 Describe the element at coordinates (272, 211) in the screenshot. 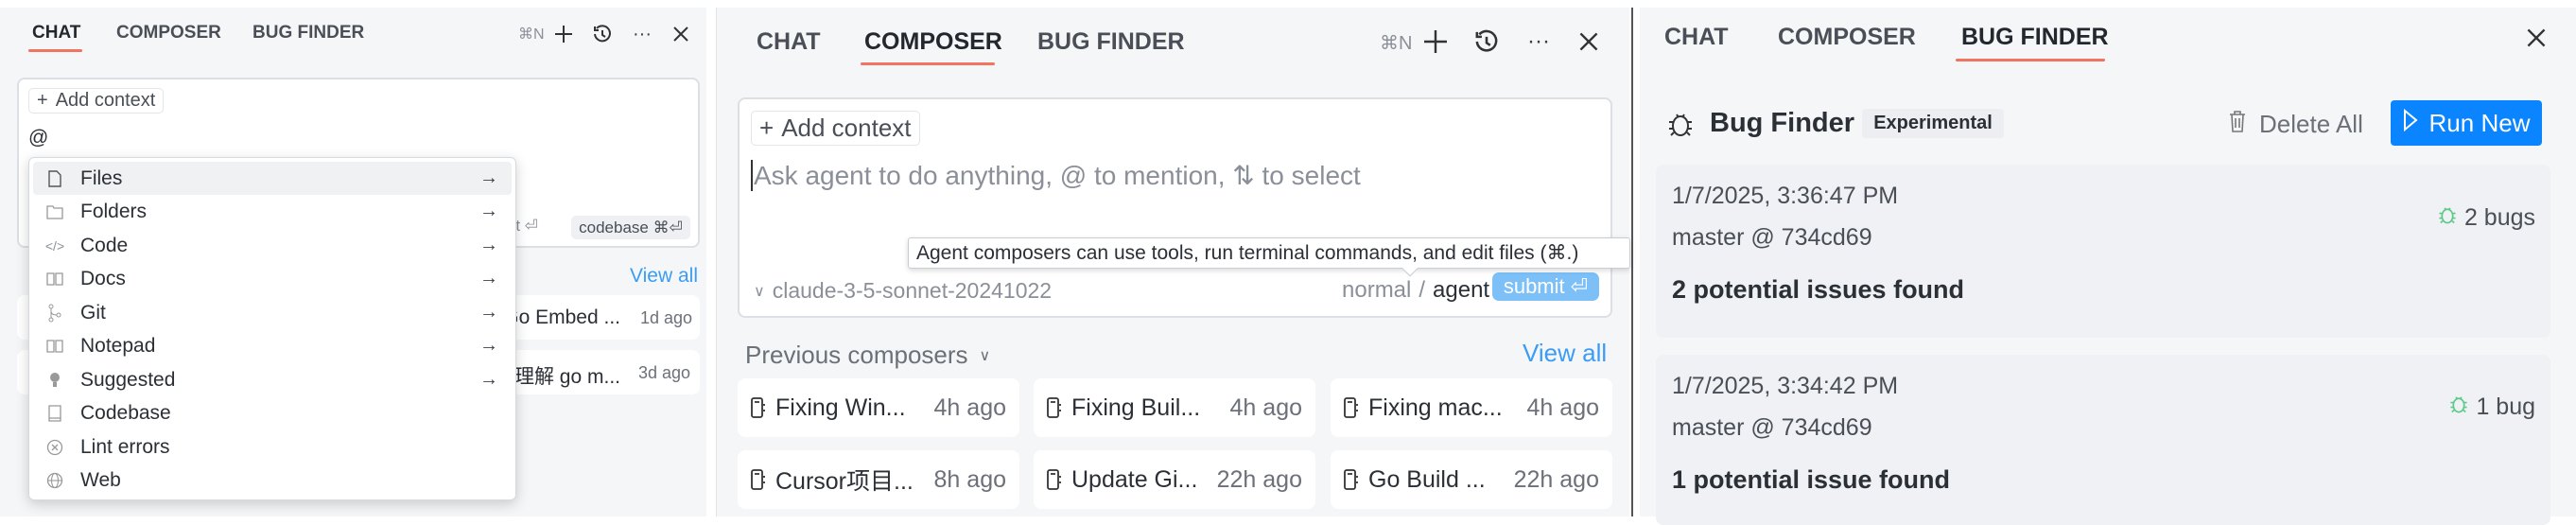

I see `menu-item-folders: Folders →` at that location.